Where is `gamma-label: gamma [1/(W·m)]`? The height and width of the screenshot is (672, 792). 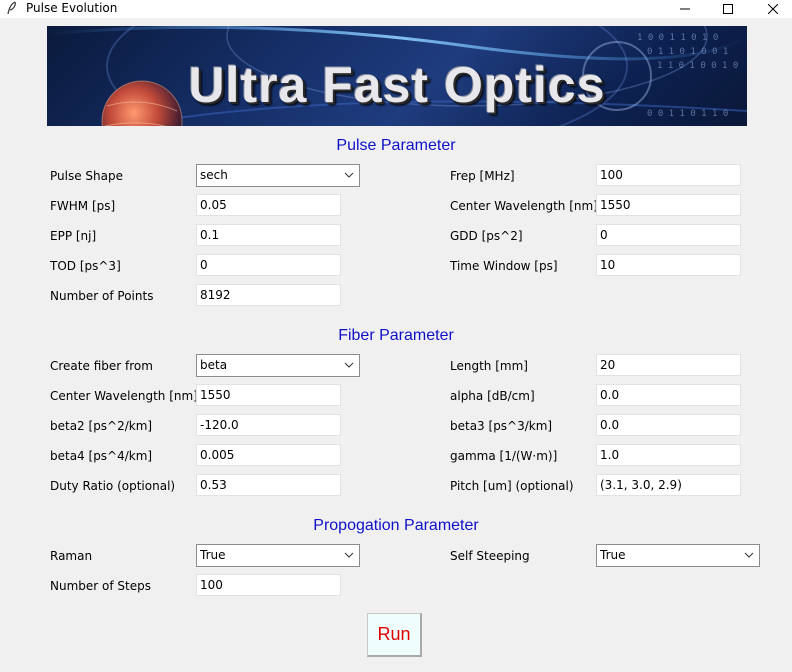 gamma-label: gamma [1/(W·m)] is located at coordinates (504, 456).